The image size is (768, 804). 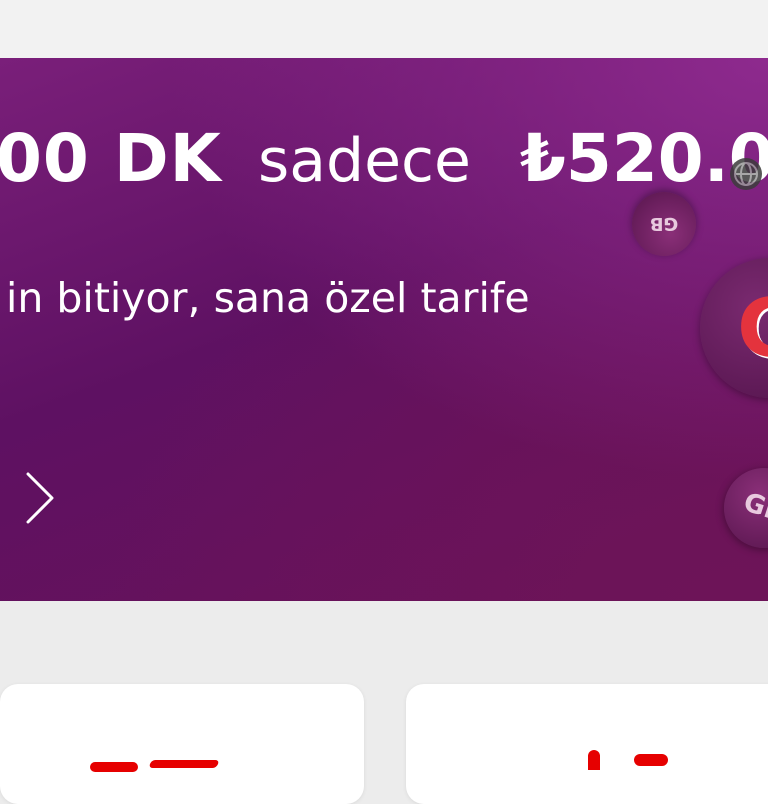 I want to click on red-bars-icon-part, so click(x=651, y=760).